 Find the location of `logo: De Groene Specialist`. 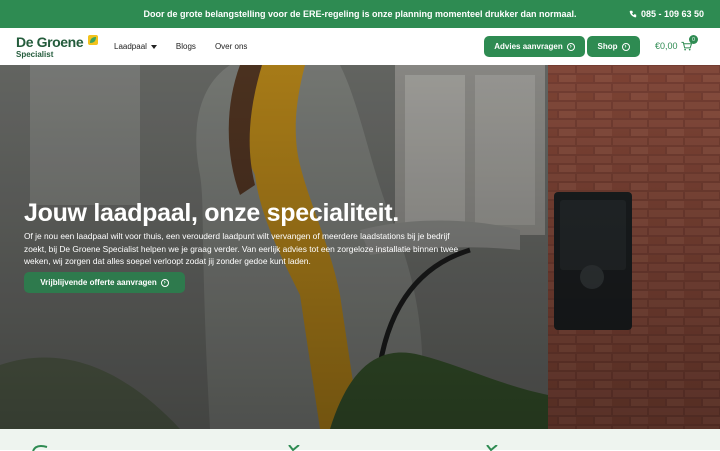

logo: De Groene Specialist is located at coordinates (58, 47).